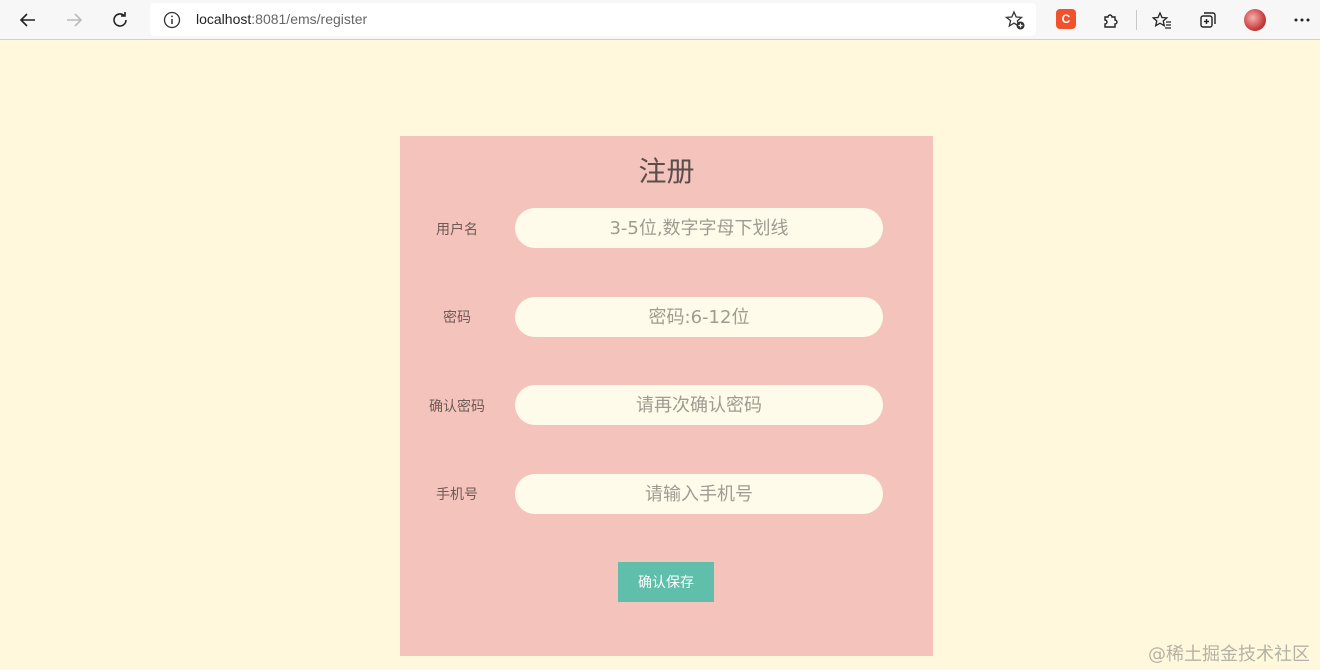  I want to click on confirm-save-button: 确认保存, so click(666, 582).